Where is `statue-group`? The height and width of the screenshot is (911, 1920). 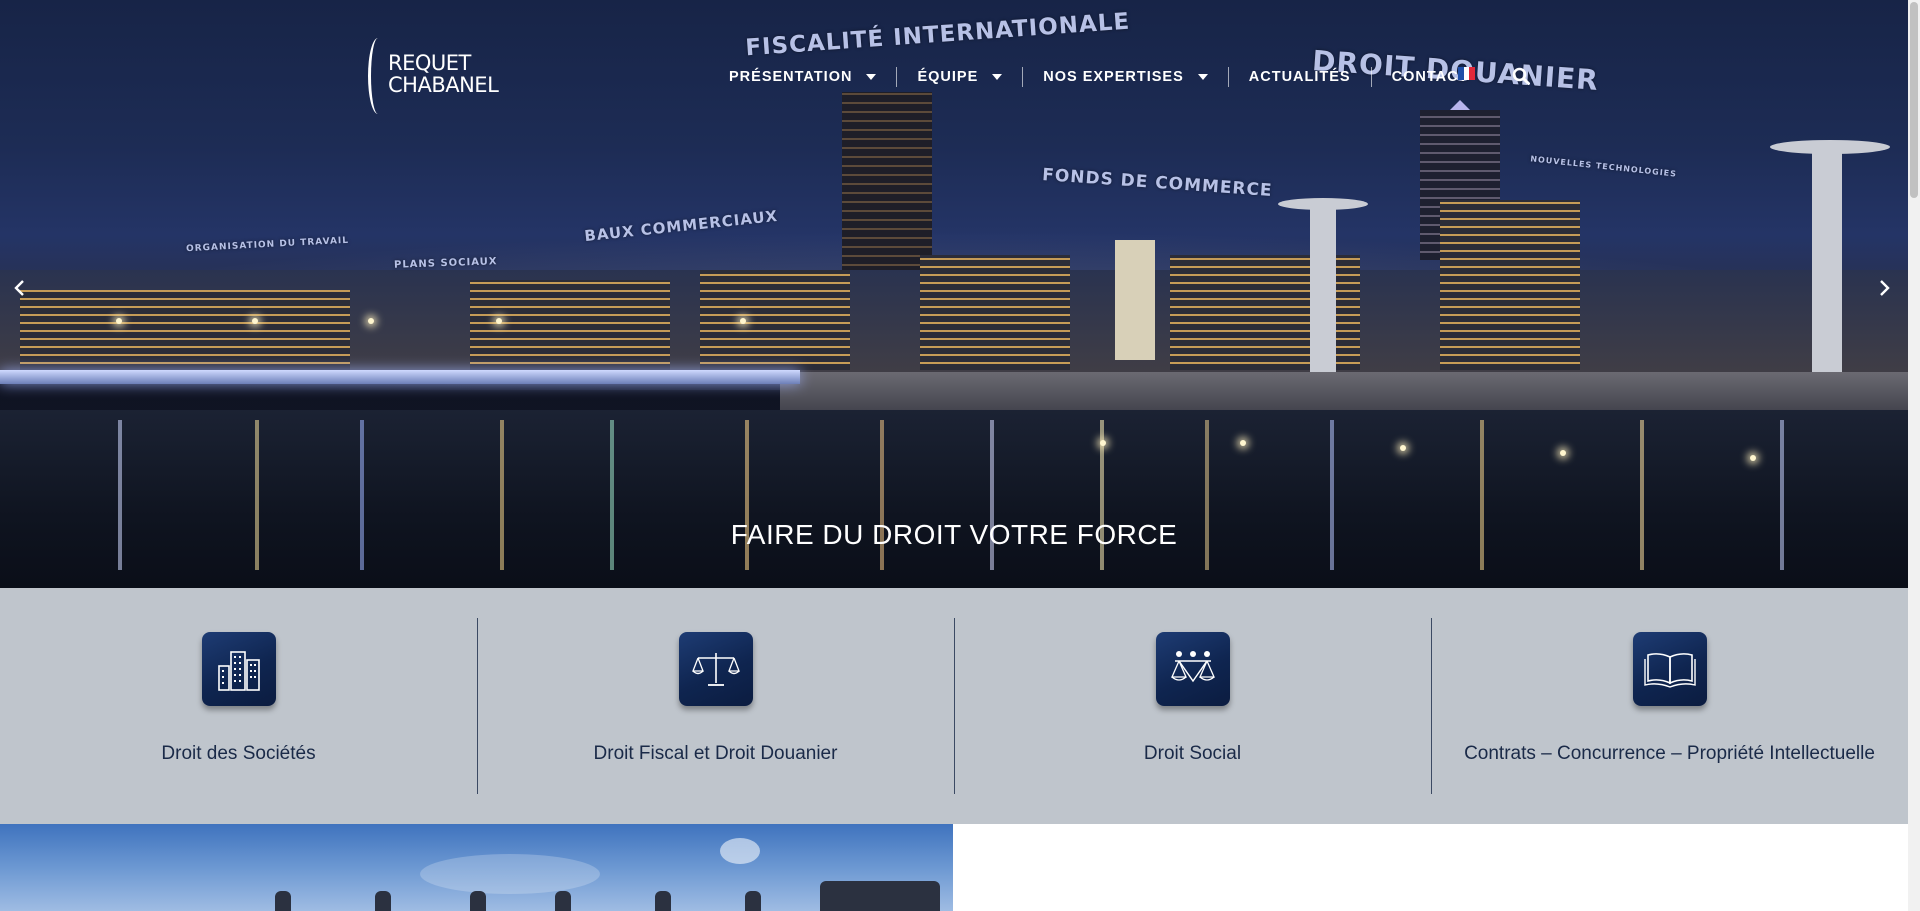 statue-group is located at coordinates (880, 896).